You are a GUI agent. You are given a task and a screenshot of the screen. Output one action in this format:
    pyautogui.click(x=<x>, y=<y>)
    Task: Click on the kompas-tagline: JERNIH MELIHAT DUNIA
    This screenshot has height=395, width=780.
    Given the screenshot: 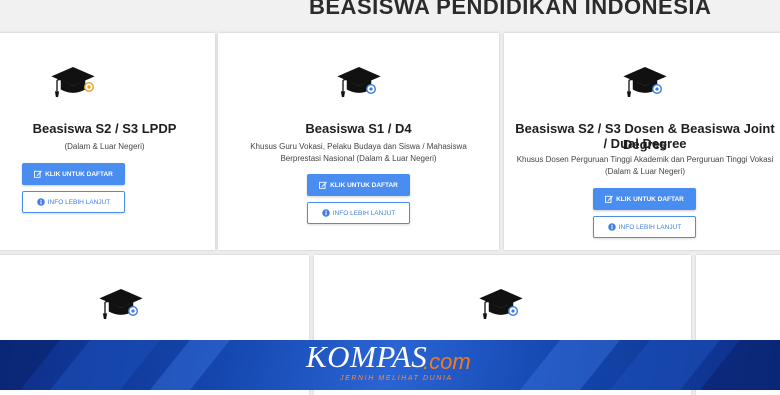 What is the action you would take?
    pyautogui.click(x=396, y=378)
    